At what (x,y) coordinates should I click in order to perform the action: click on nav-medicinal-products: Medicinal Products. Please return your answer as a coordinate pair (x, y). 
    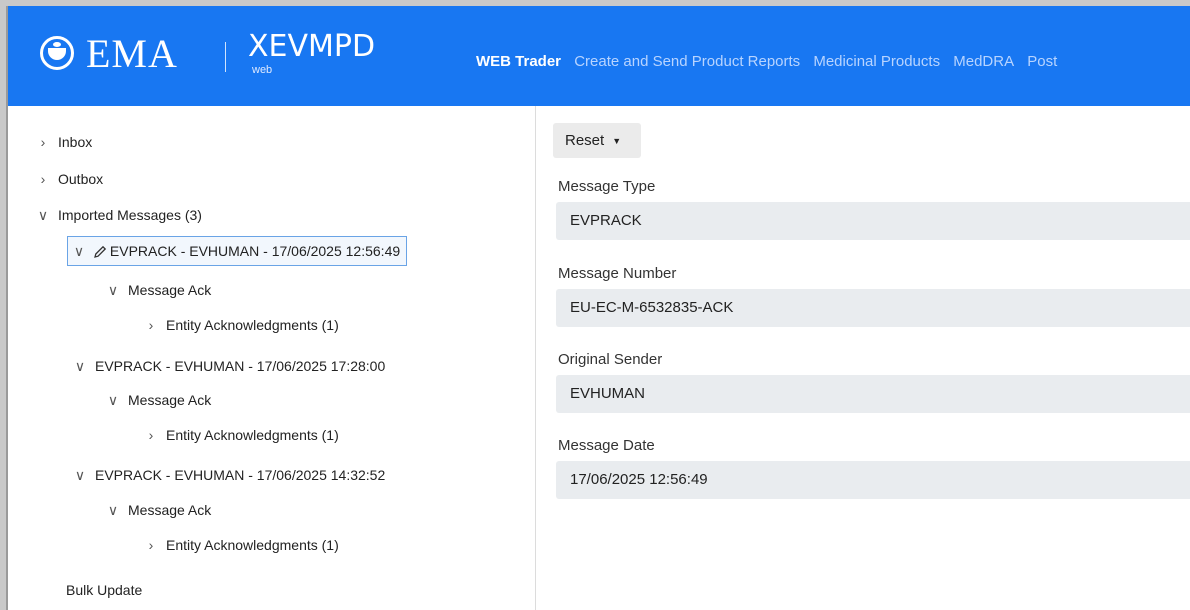
    Looking at the image, I should click on (876, 61).